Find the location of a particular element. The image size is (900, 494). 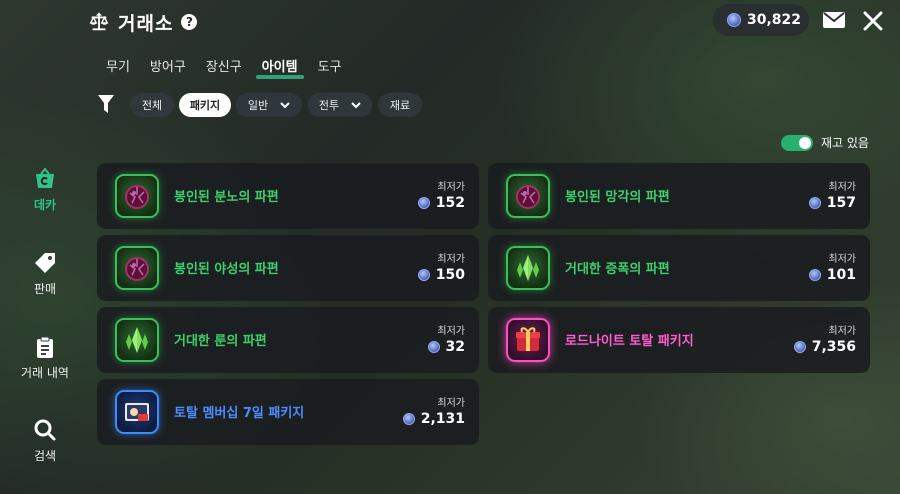

sidebar-item-deka: 데카 is located at coordinates (45, 190).